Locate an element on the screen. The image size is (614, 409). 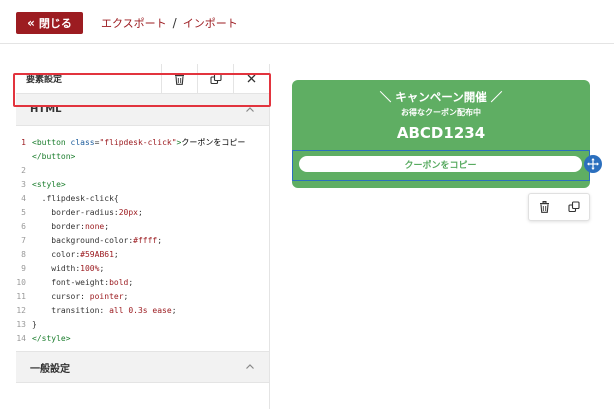
html-section-header: HTML is located at coordinates (142, 110).